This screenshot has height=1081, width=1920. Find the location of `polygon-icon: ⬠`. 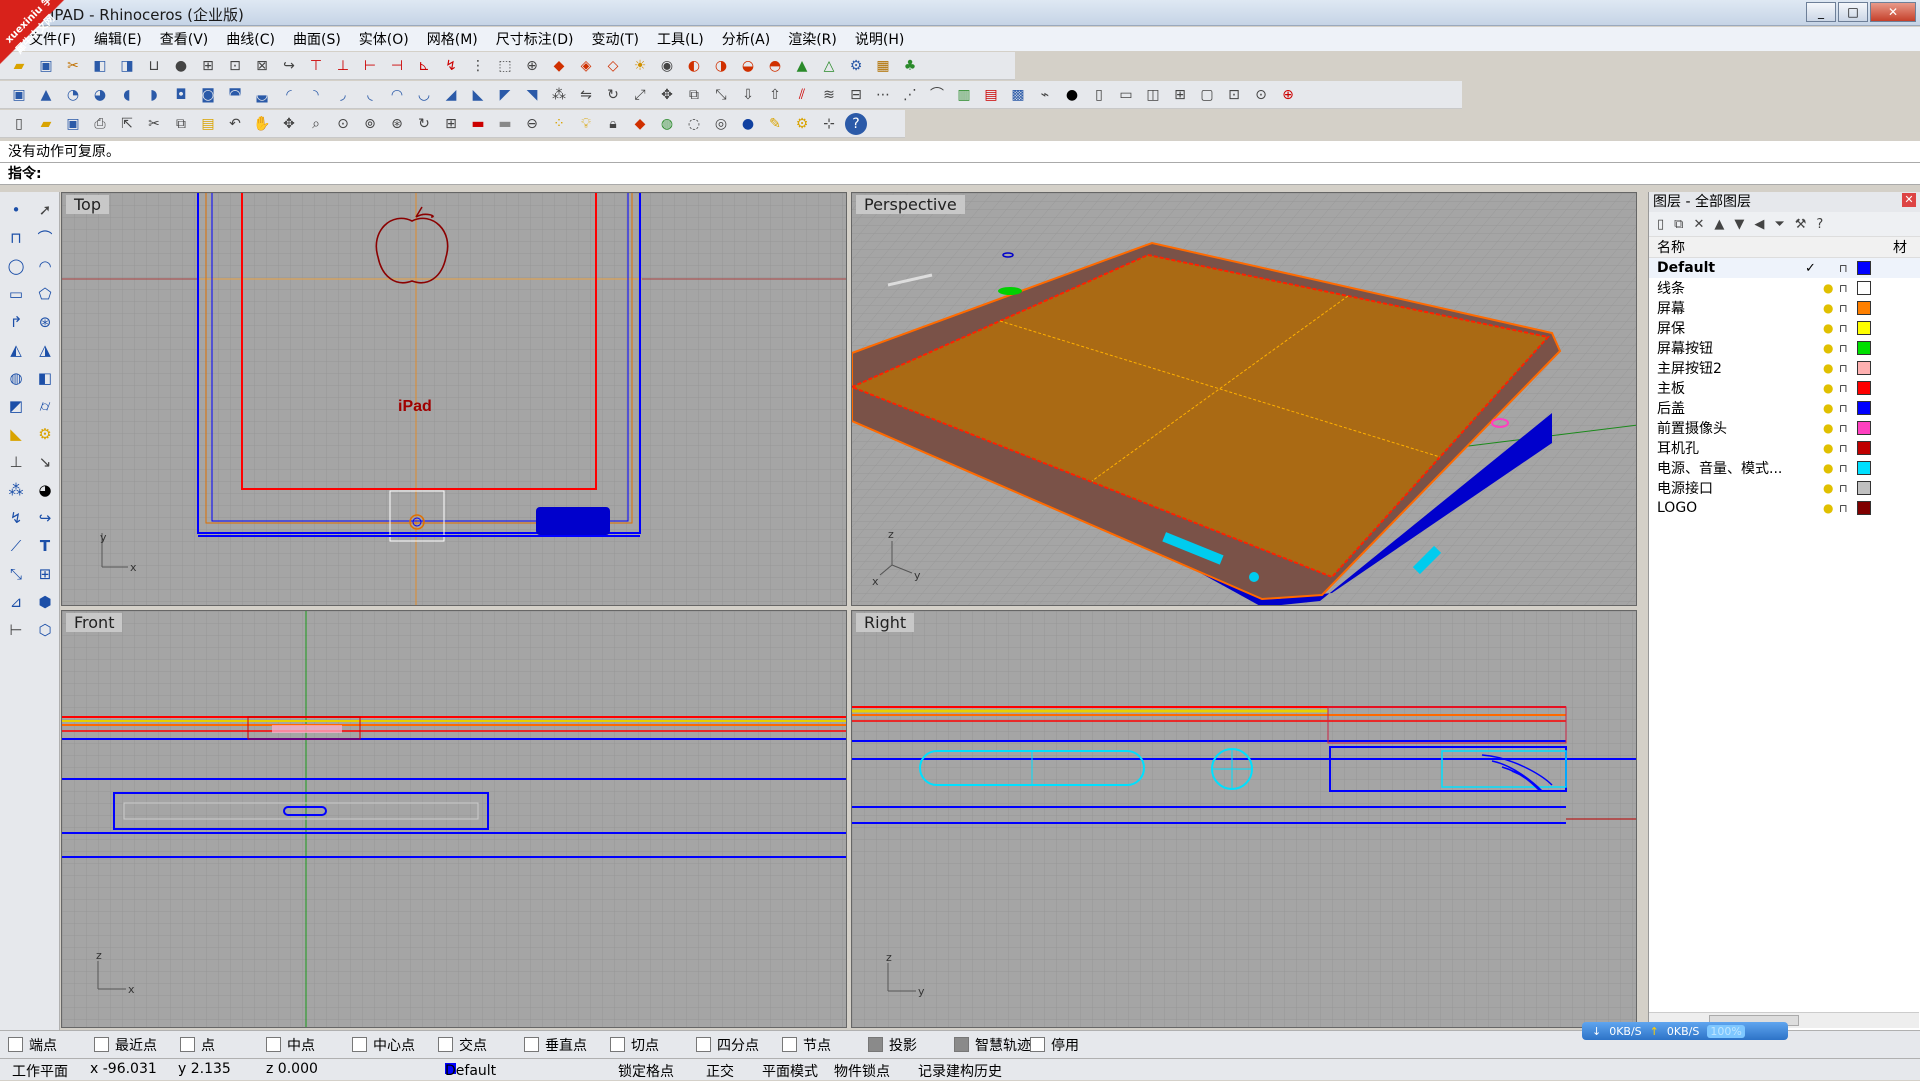

polygon-icon: ⬠ is located at coordinates (45, 293).